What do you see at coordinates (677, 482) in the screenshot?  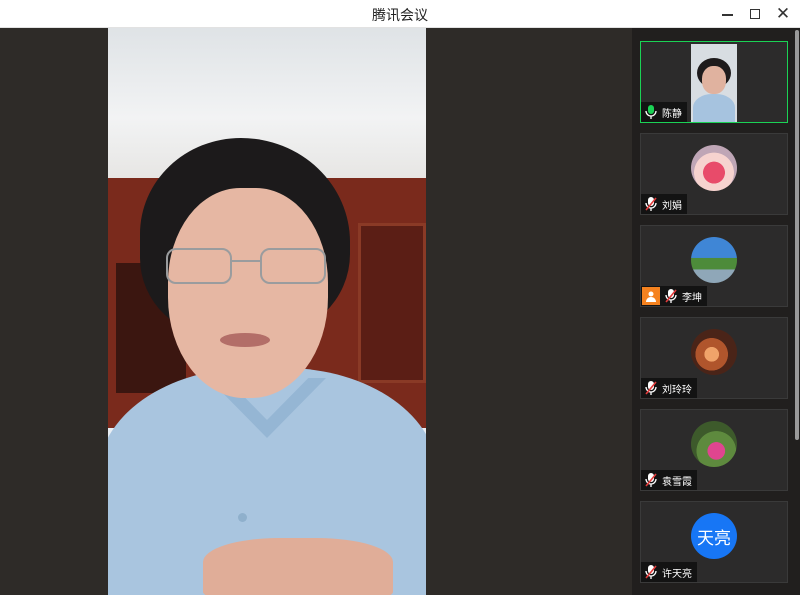 I see `participant-name: 袁雪霞` at bounding box center [677, 482].